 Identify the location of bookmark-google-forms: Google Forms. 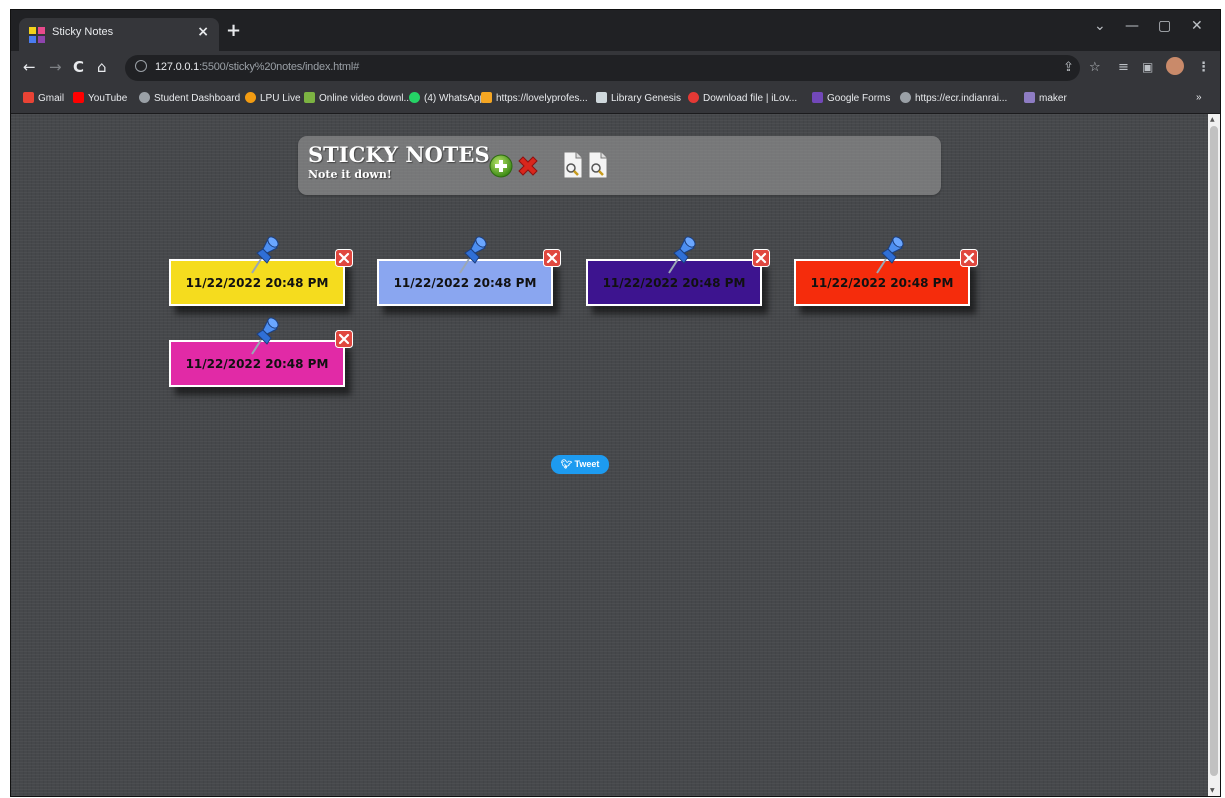
(851, 98).